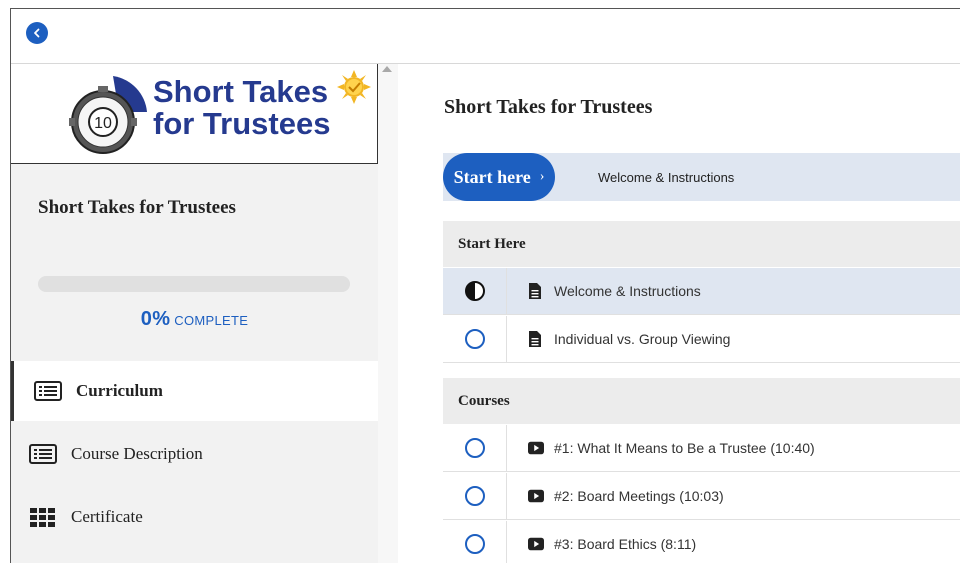 The height and width of the screenshot is (563, 960). What do you see at coordinates (211, 320) in the screenshot?
I see `progress-complete-text: COMPLETE` at bounding box center [211, 320].